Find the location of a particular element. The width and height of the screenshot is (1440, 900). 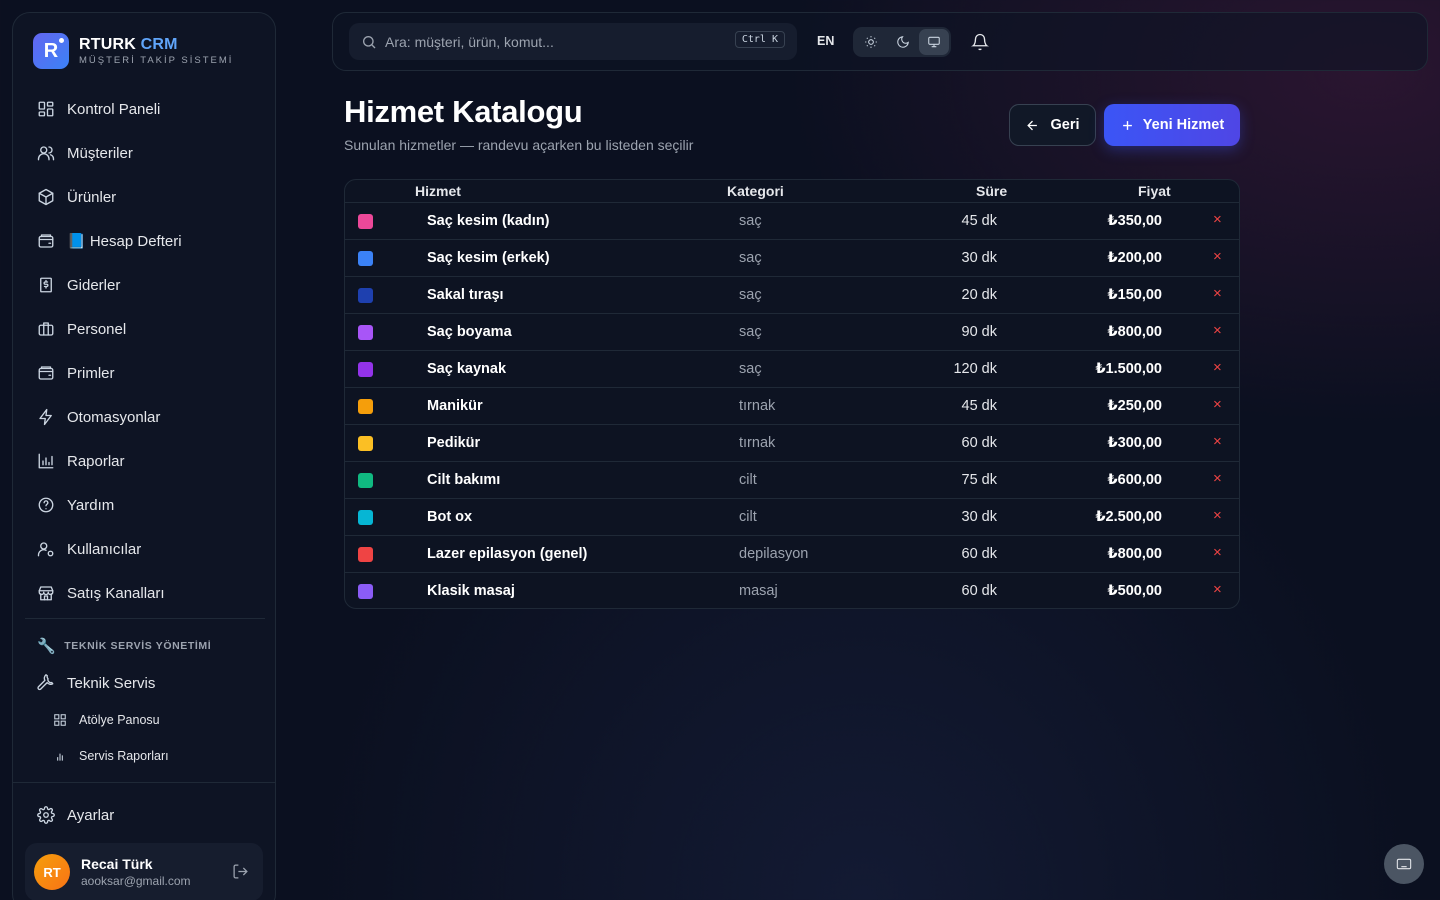

sidebar-item-teknik-servis: Teknik Servis is located at coordinates (145, 683).